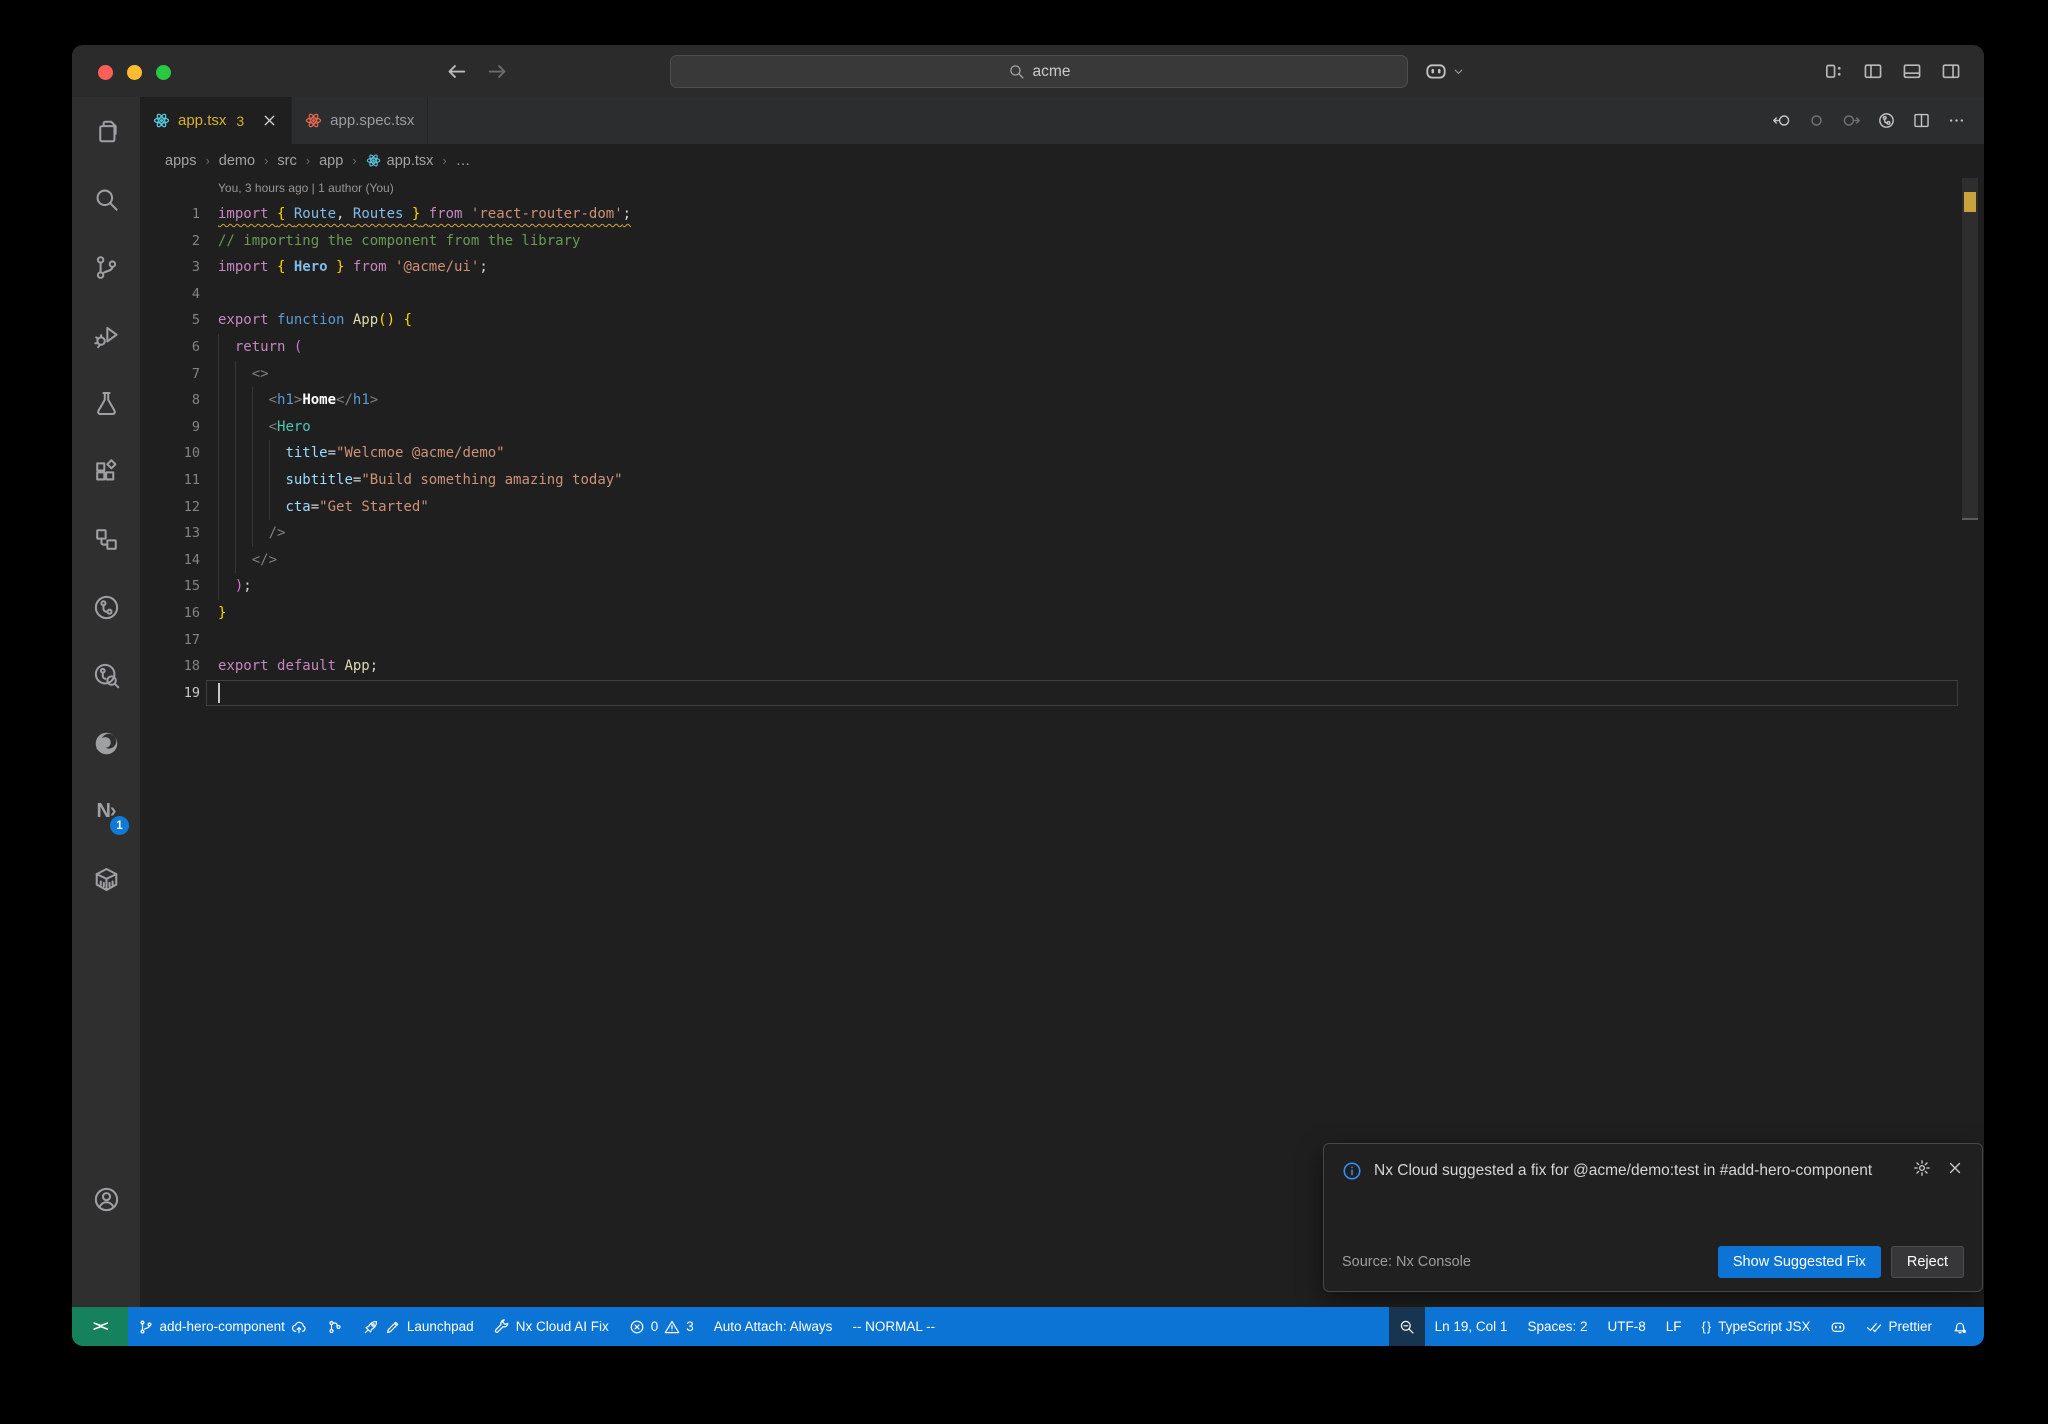 The height and width of the screenshot is (1424, 2048). What do you see at coordinates (1062, 666) in the screenshot?
I see `code-line-18: 18 export default App;` at bounding box center [1062, 666].